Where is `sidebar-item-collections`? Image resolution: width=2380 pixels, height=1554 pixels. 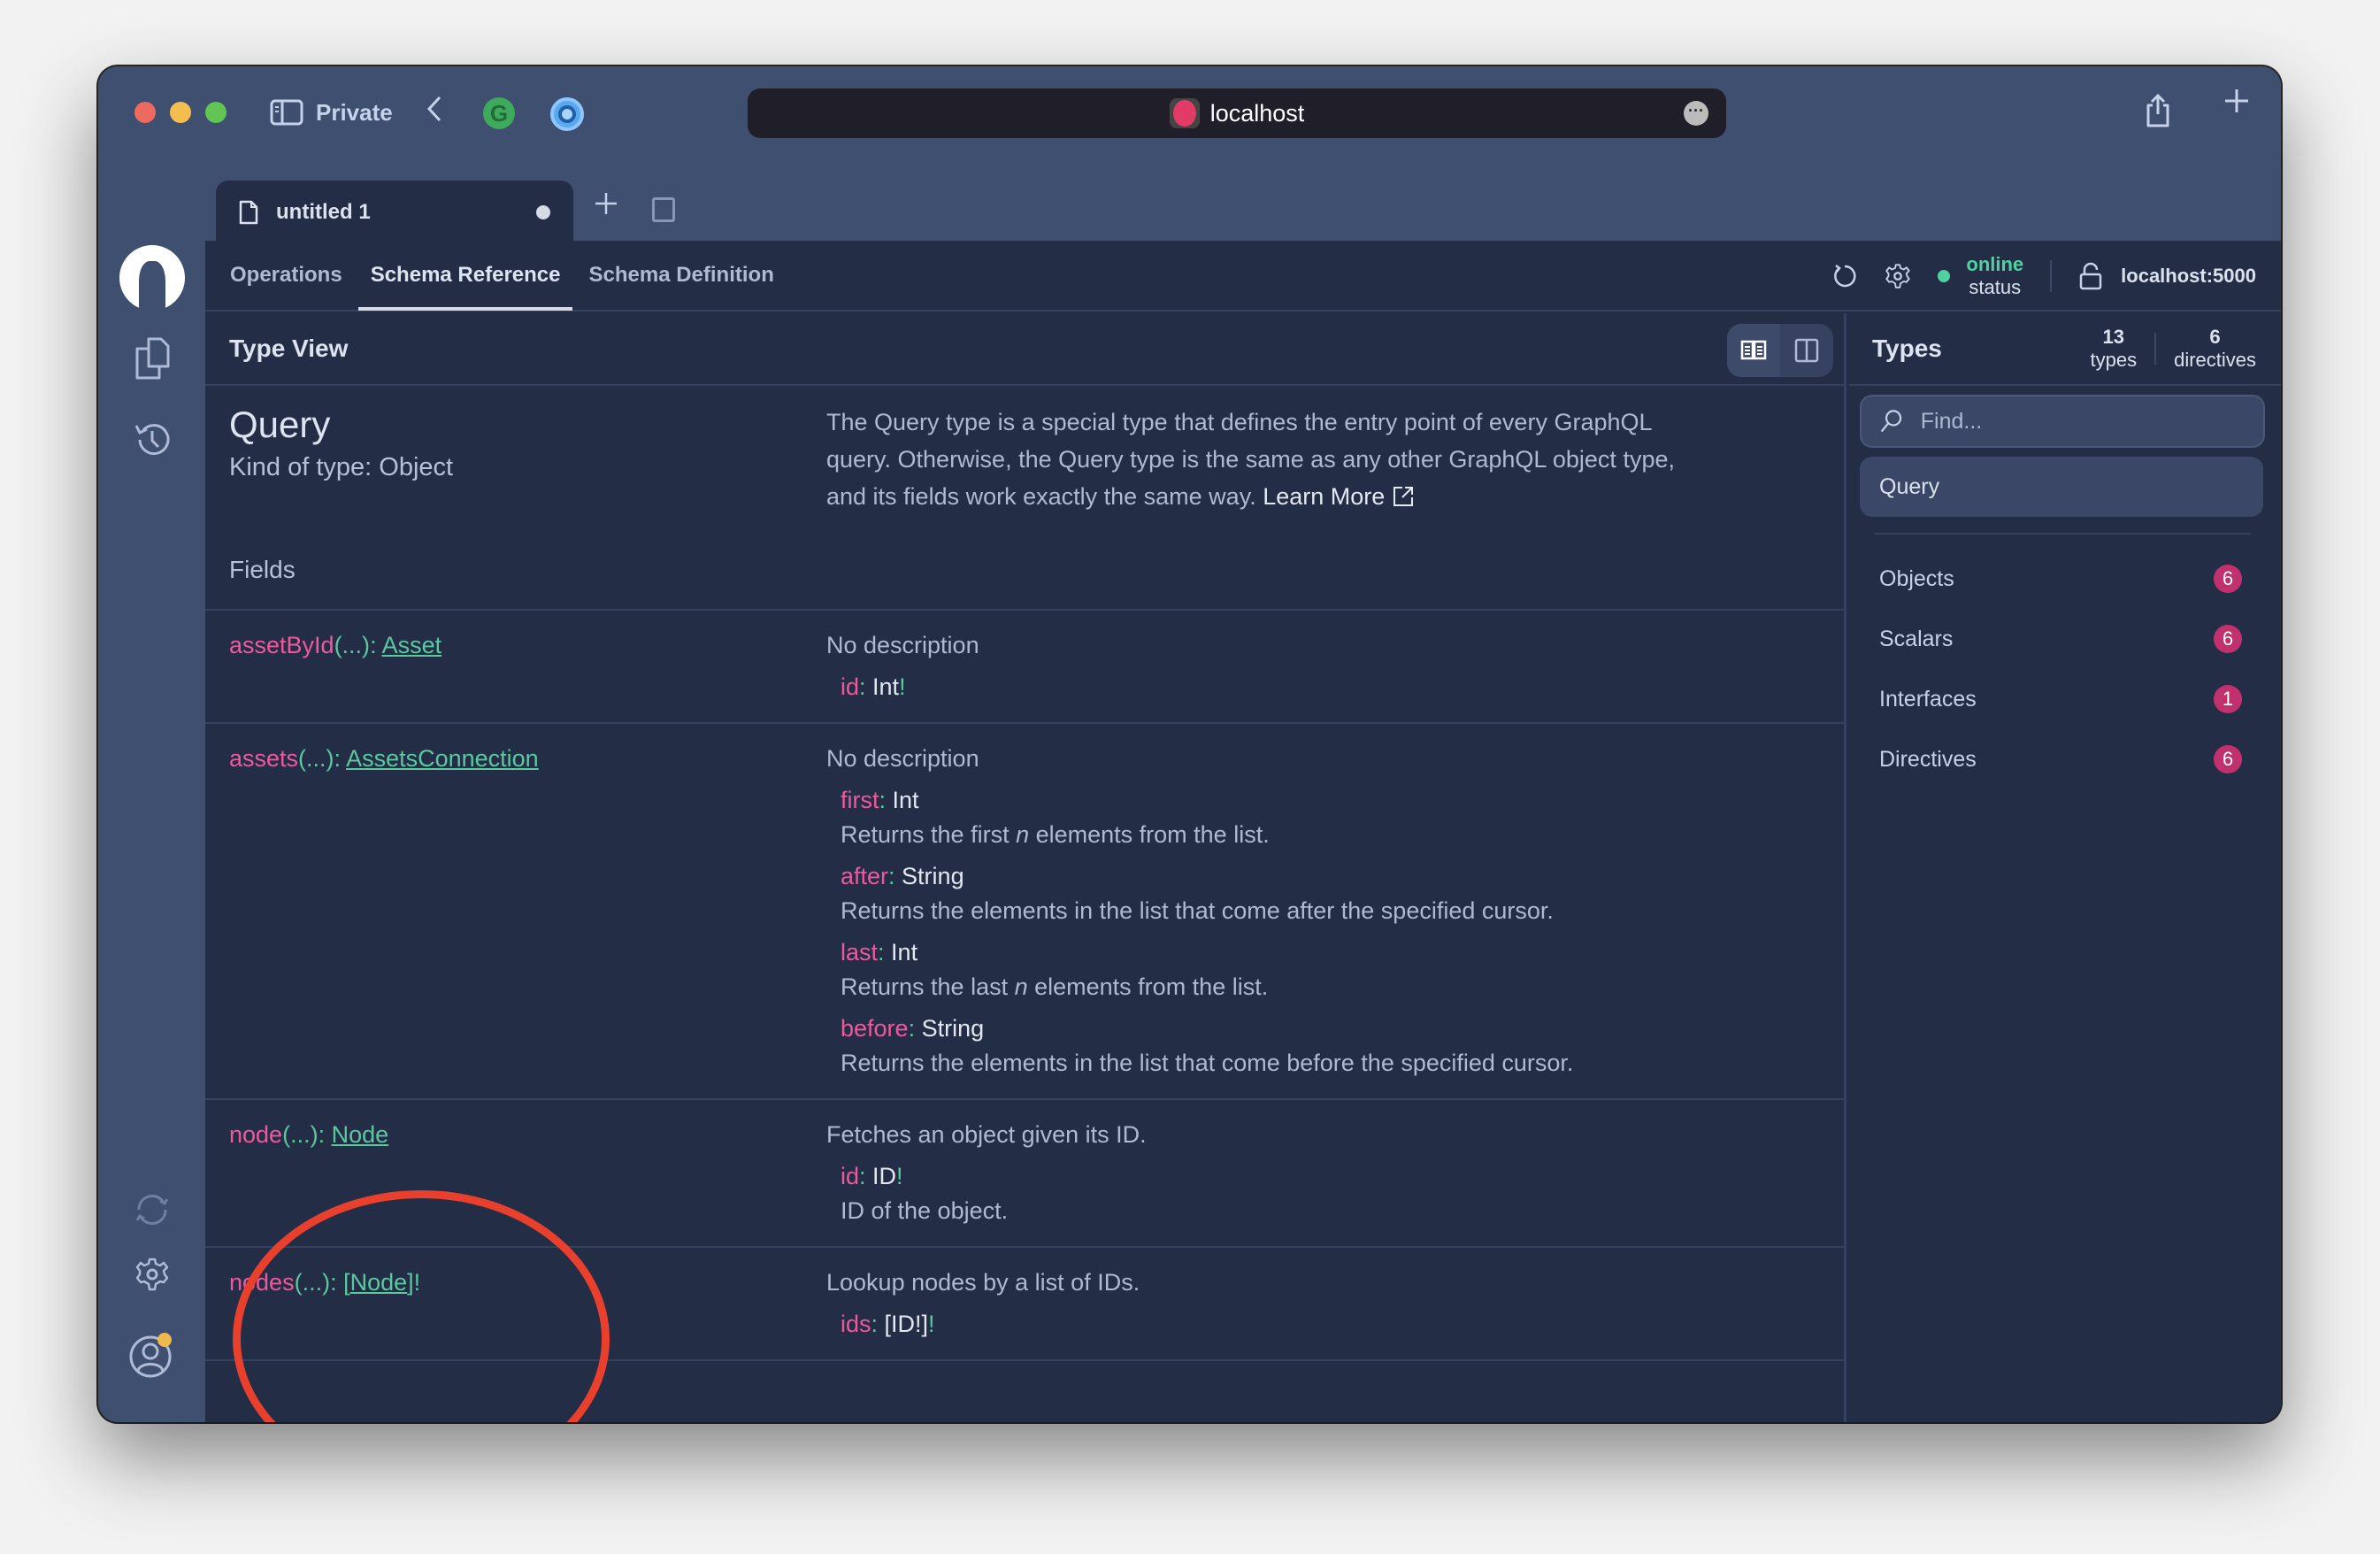 sidebar-item-collections is located at coordinates (151, 358).